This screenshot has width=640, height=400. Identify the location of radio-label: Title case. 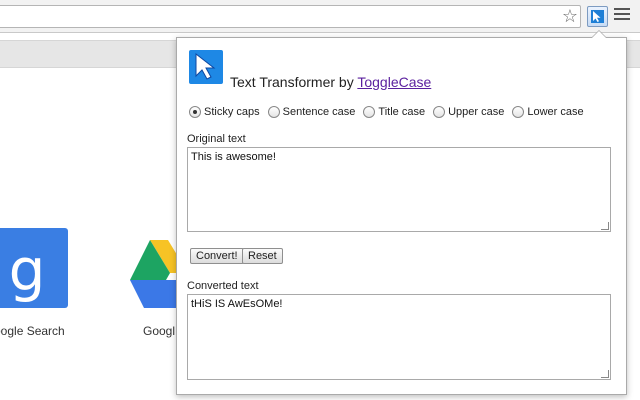
(402, 112).